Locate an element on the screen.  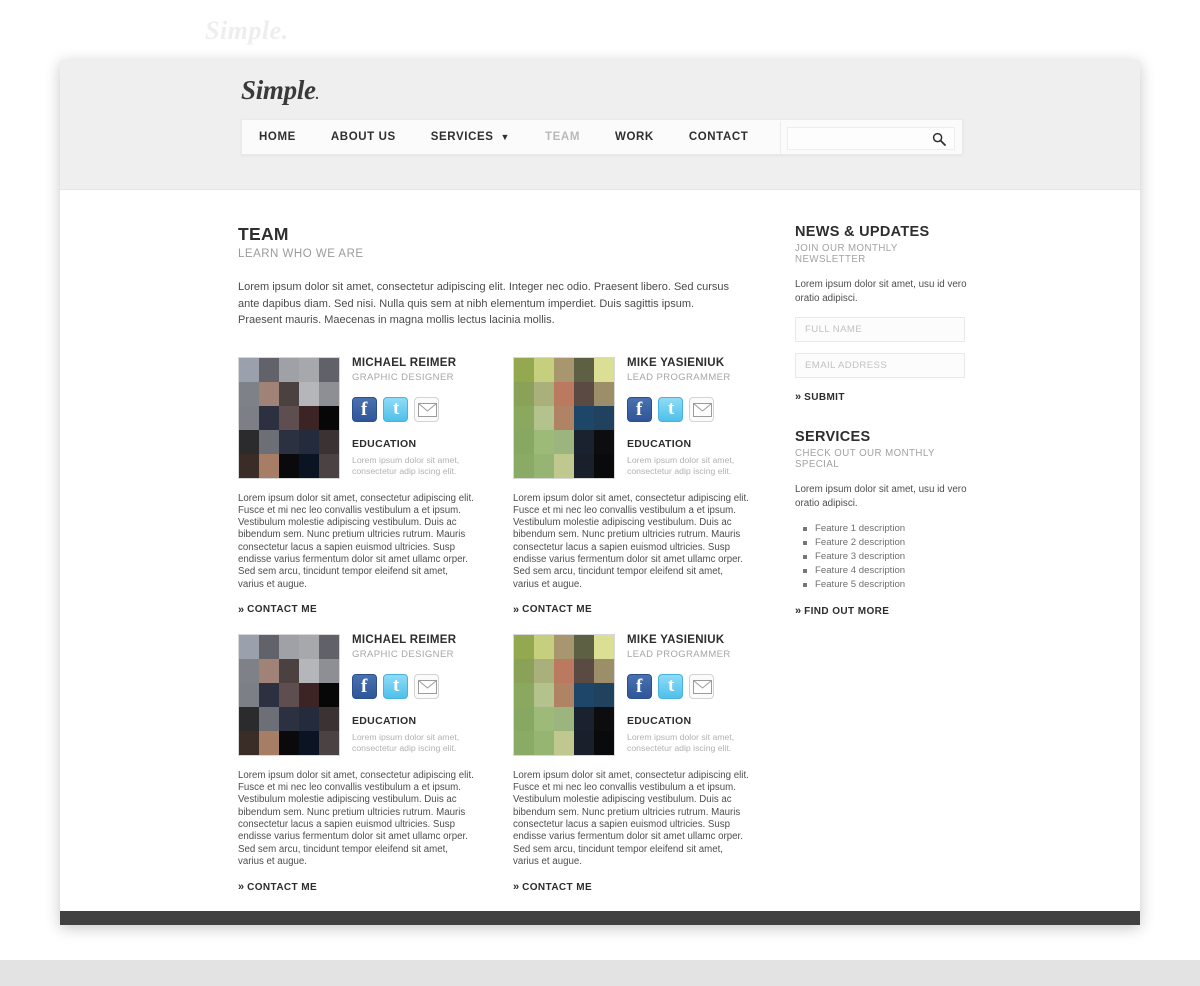
nav-item-home: HOME is located at coordinates (277, 137).